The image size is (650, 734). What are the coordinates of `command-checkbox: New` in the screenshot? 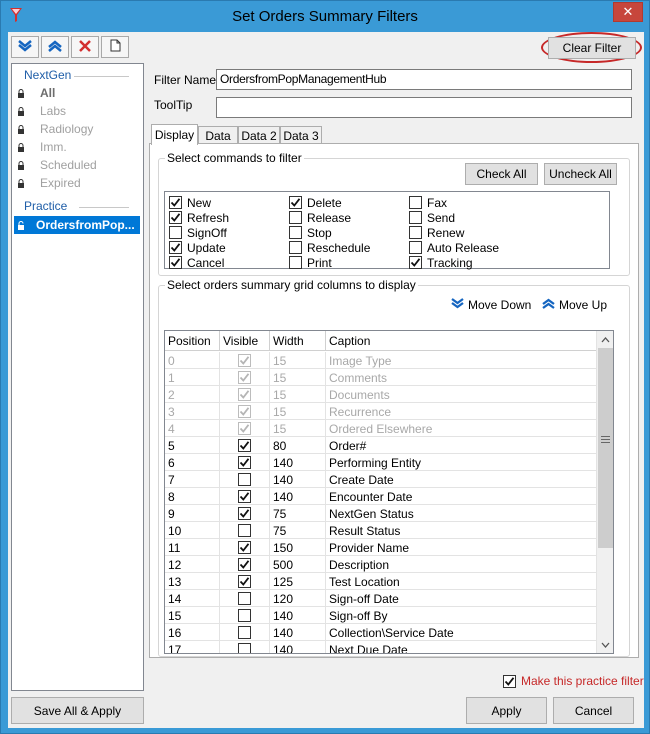 It's located at (190, 202).